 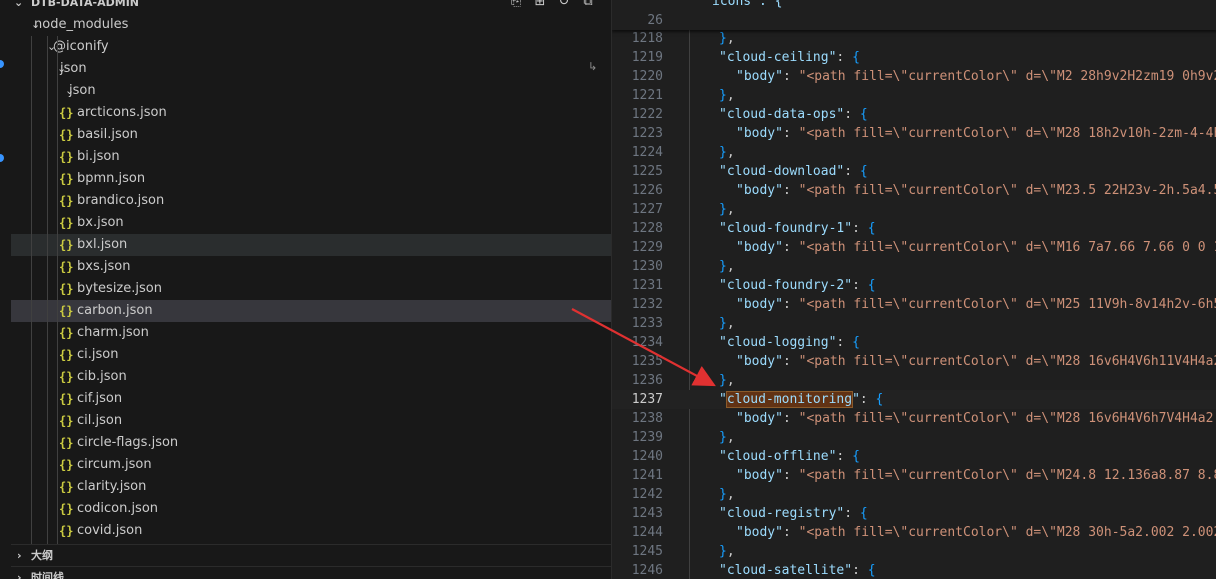 What do you see at coordinates (516, 5) in the screenshot?
I see `new-file-icon: ⎘` at bounding box center [516, 5].